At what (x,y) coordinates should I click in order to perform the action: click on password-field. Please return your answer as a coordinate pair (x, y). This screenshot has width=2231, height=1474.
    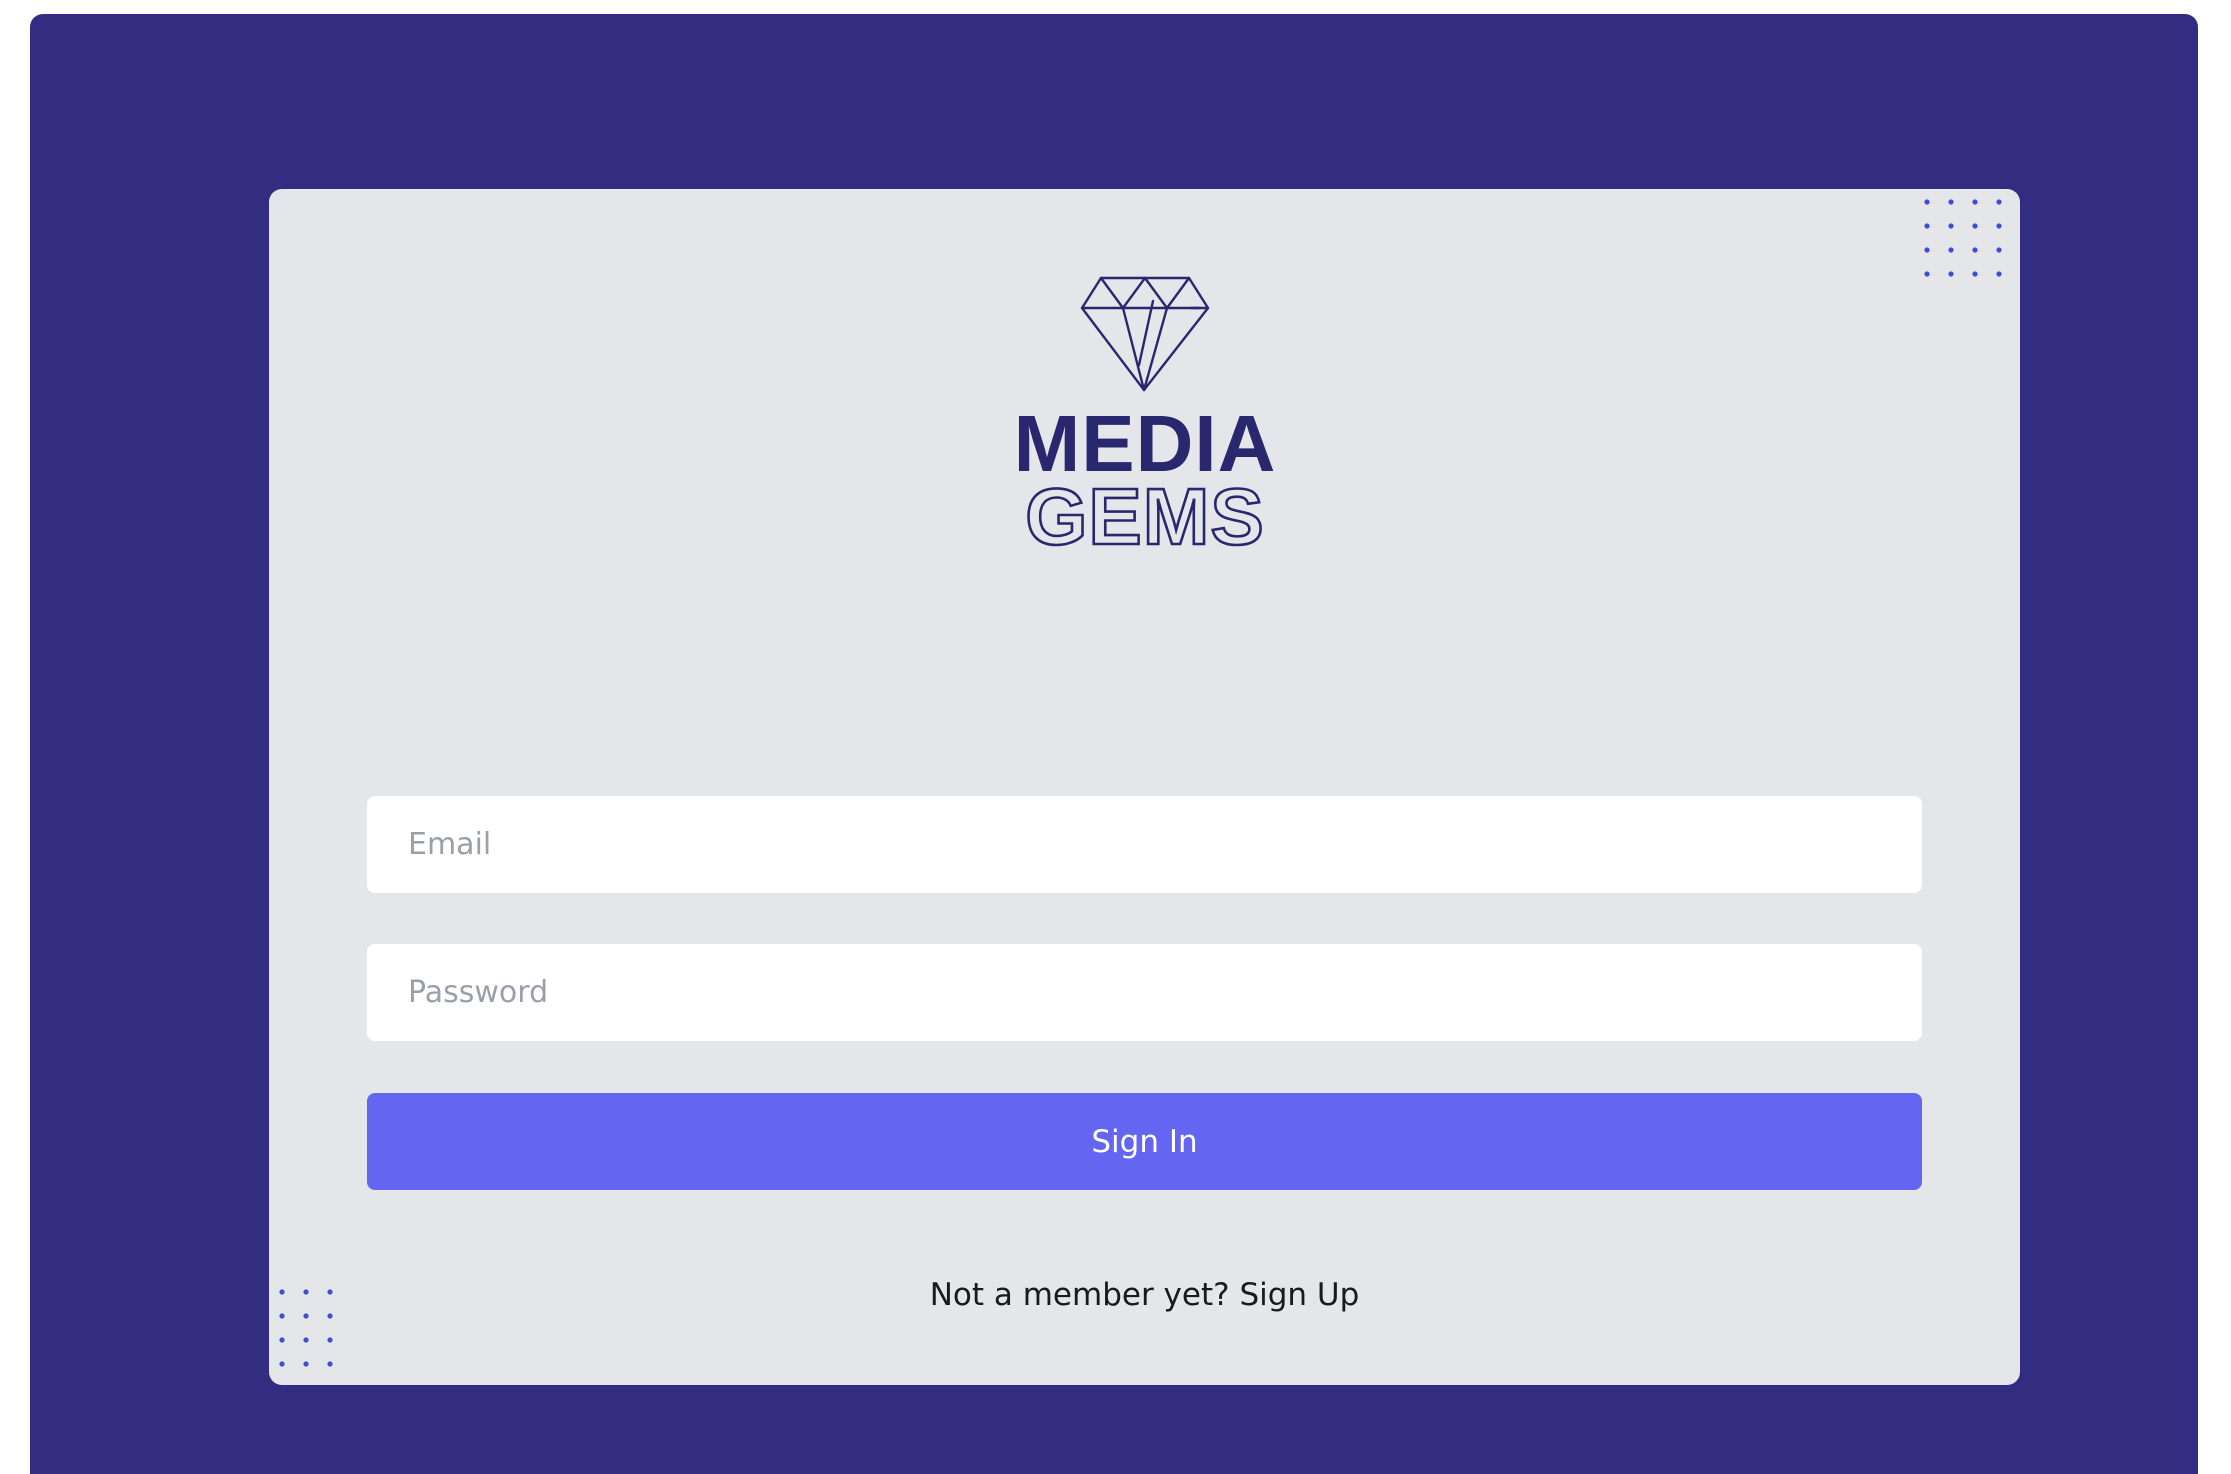
    Looking at the image, I should click on (1144, 992).